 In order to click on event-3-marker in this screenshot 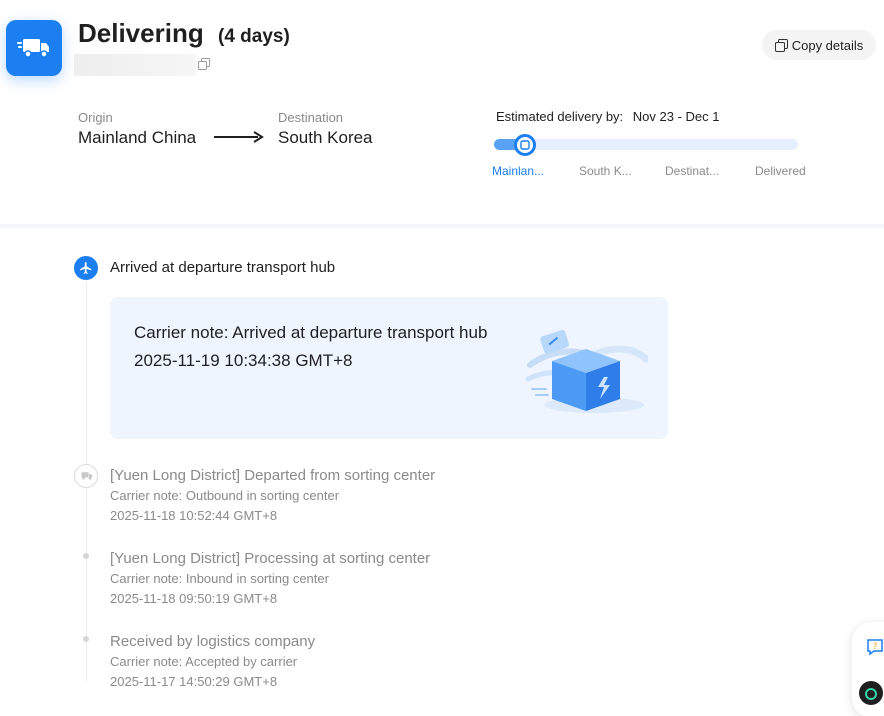, I will do `click(86, 639)`.